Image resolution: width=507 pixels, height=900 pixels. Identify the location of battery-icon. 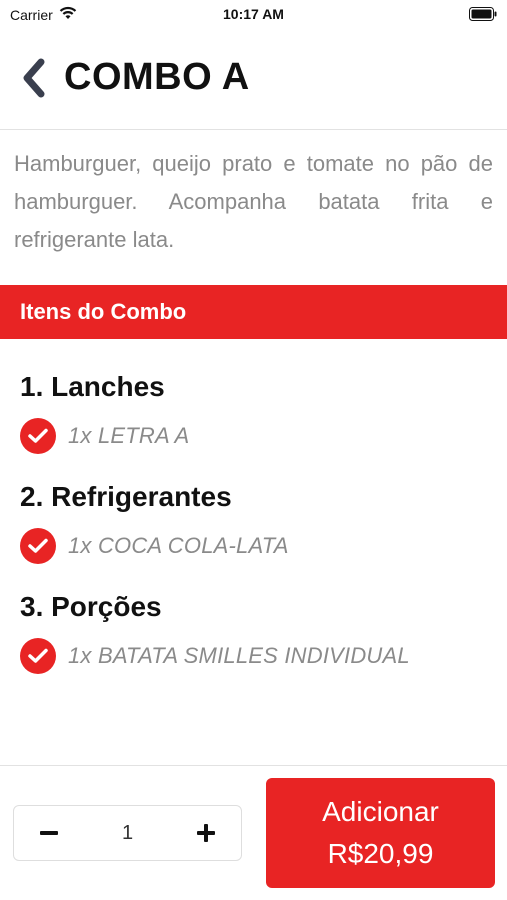
(483, 14).